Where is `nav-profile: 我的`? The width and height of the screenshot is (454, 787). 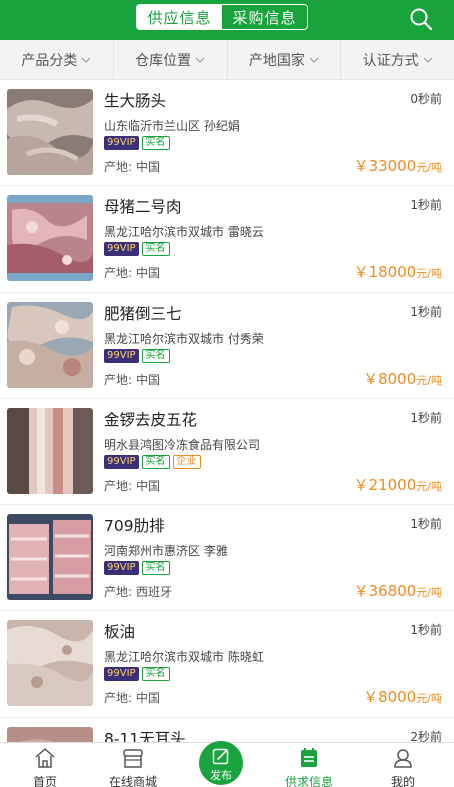
nav-profile: 我的 is located at coordinates (403, 765).